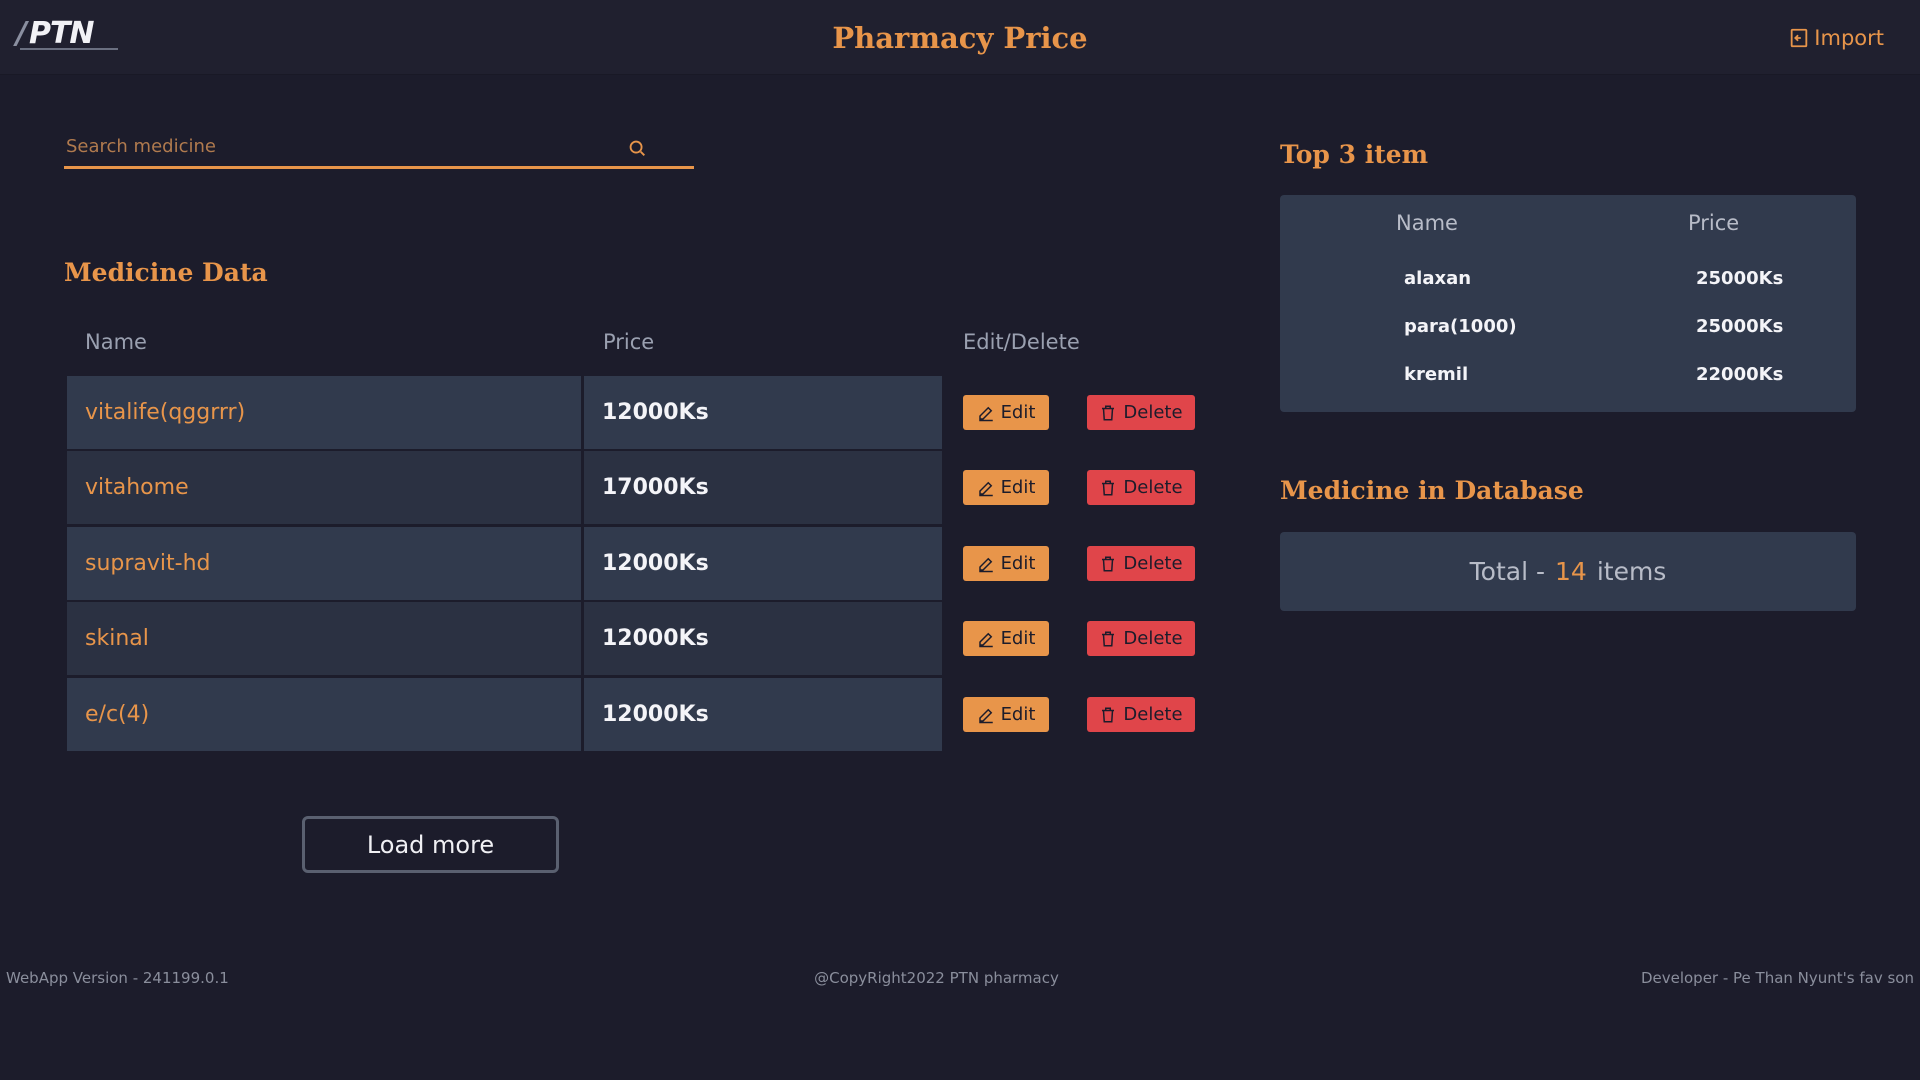 This screenshot has width=1920, height=1080. Describe the element at coordinates (1568, 331) in the screenshot. I see `list-item: para(1000) 25000Ks` at that location.